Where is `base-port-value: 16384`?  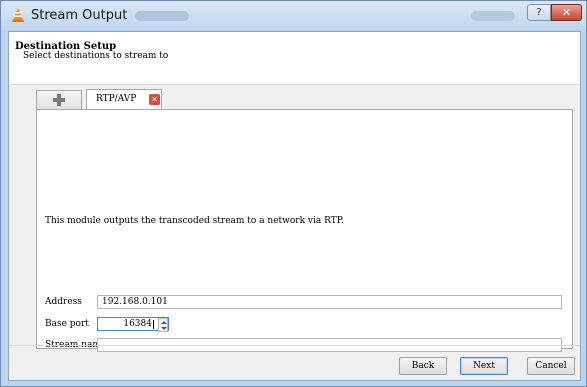
base-port-value: 16384 is located at coordinates (137, 324).